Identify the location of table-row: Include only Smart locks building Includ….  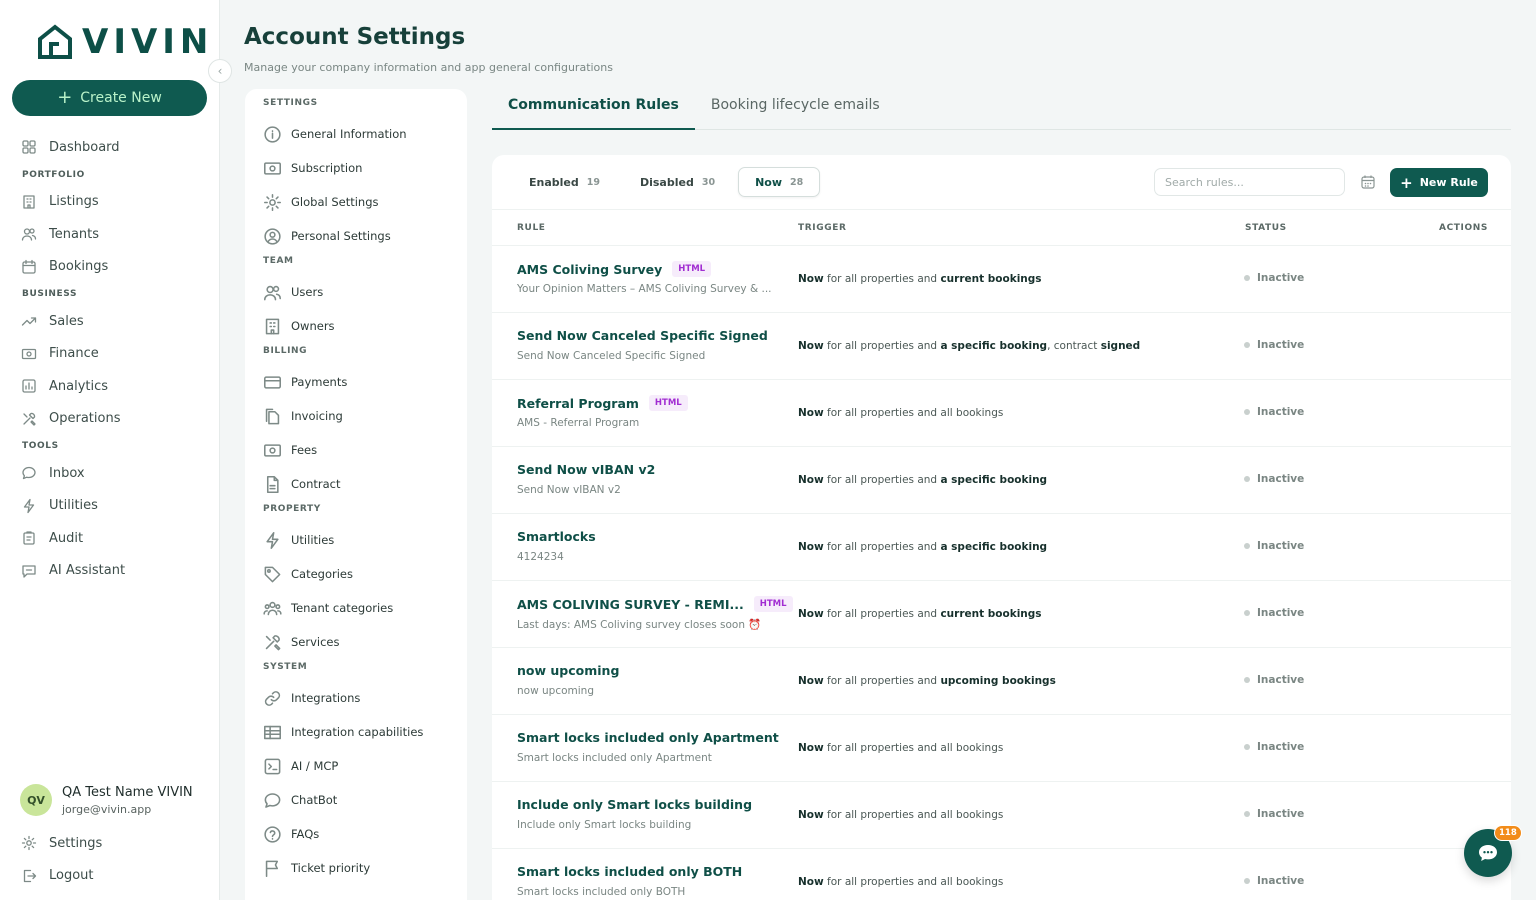
(1001, 815).